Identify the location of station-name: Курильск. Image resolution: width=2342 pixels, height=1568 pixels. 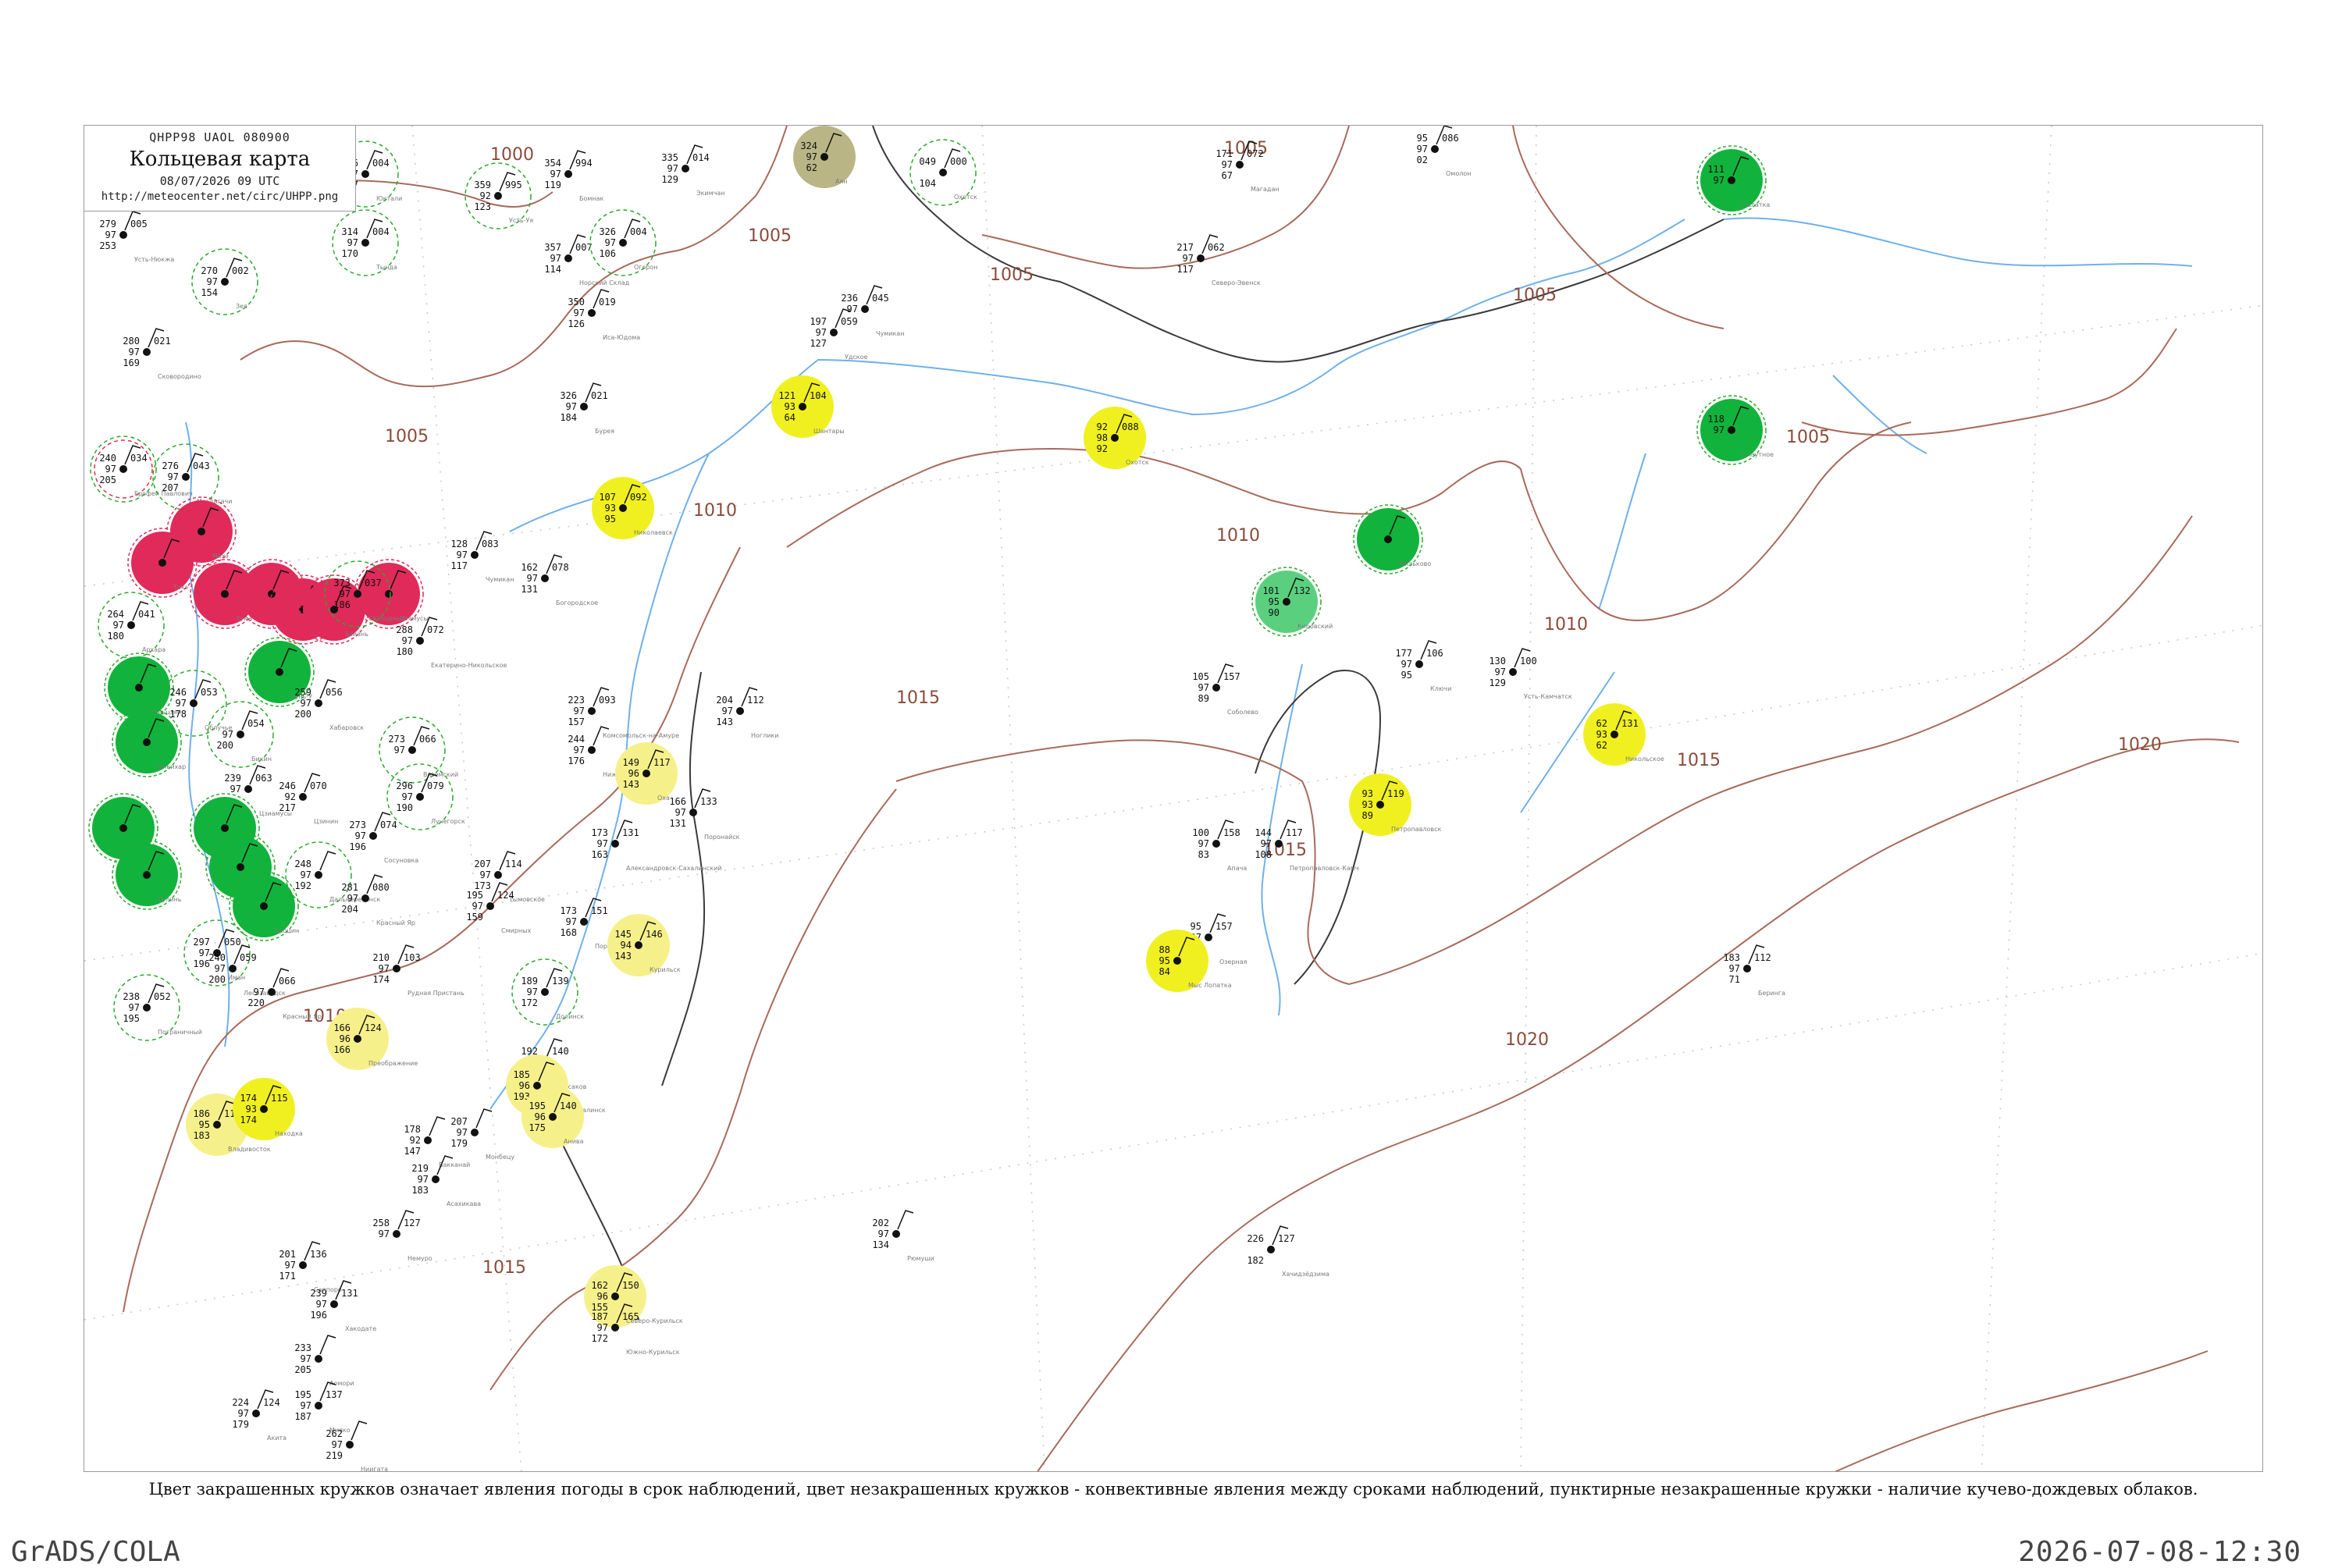
(665, 969).